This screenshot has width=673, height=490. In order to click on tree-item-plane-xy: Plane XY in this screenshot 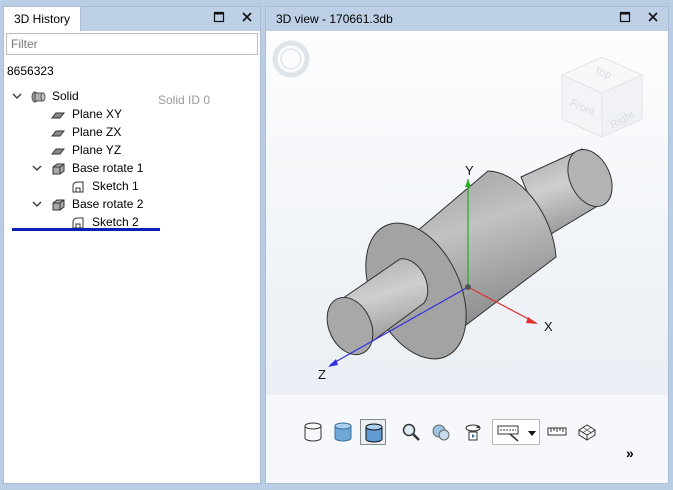, I will do `click(129, 114)`.